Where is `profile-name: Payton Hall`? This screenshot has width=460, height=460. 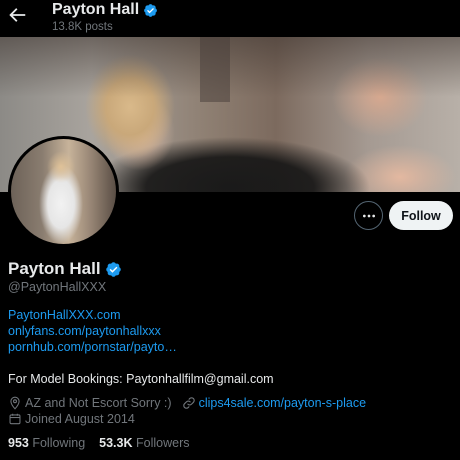
profile-name: Payton Hall is located at coordinates (65, 269).